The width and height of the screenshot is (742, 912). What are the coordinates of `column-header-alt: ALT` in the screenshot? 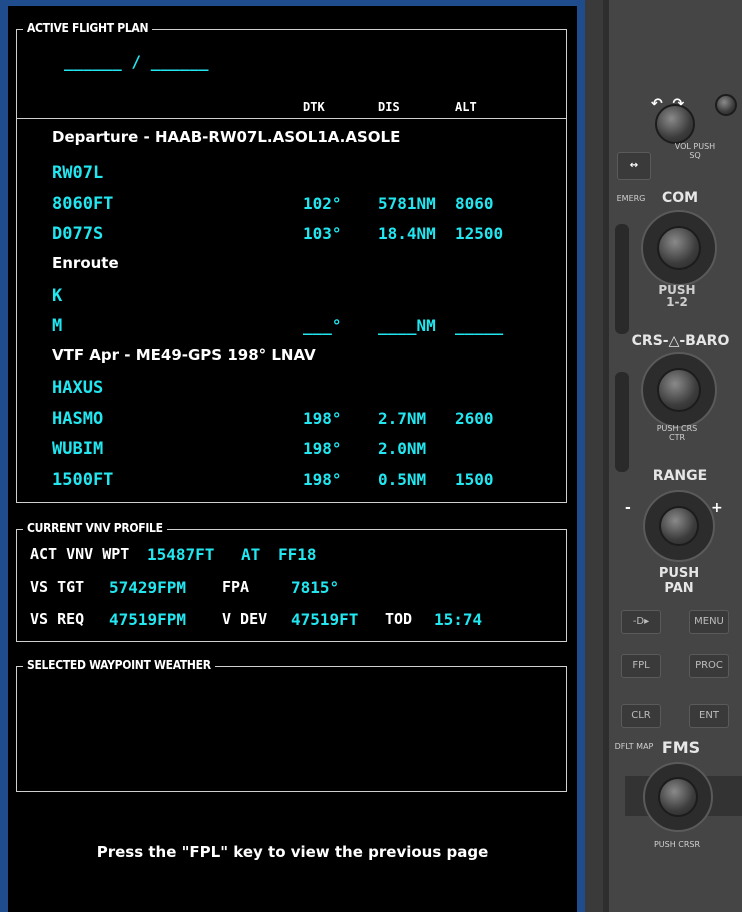 It's located at (466, 107).